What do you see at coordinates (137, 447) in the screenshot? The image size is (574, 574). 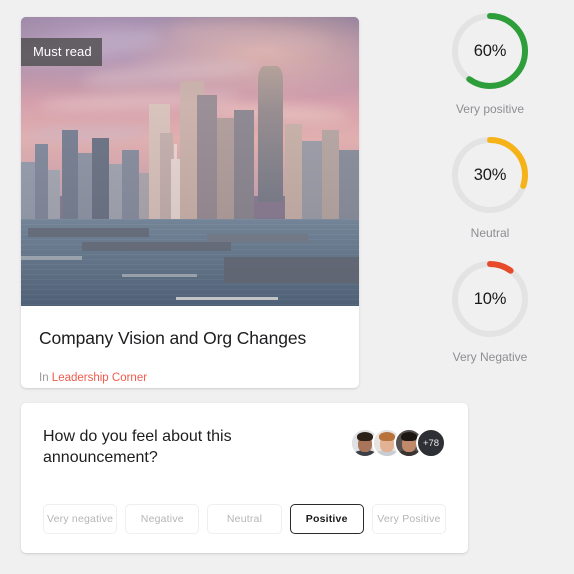 I see `poll-question: How do you feel about this announcement?` at bounding box center [137, 447].